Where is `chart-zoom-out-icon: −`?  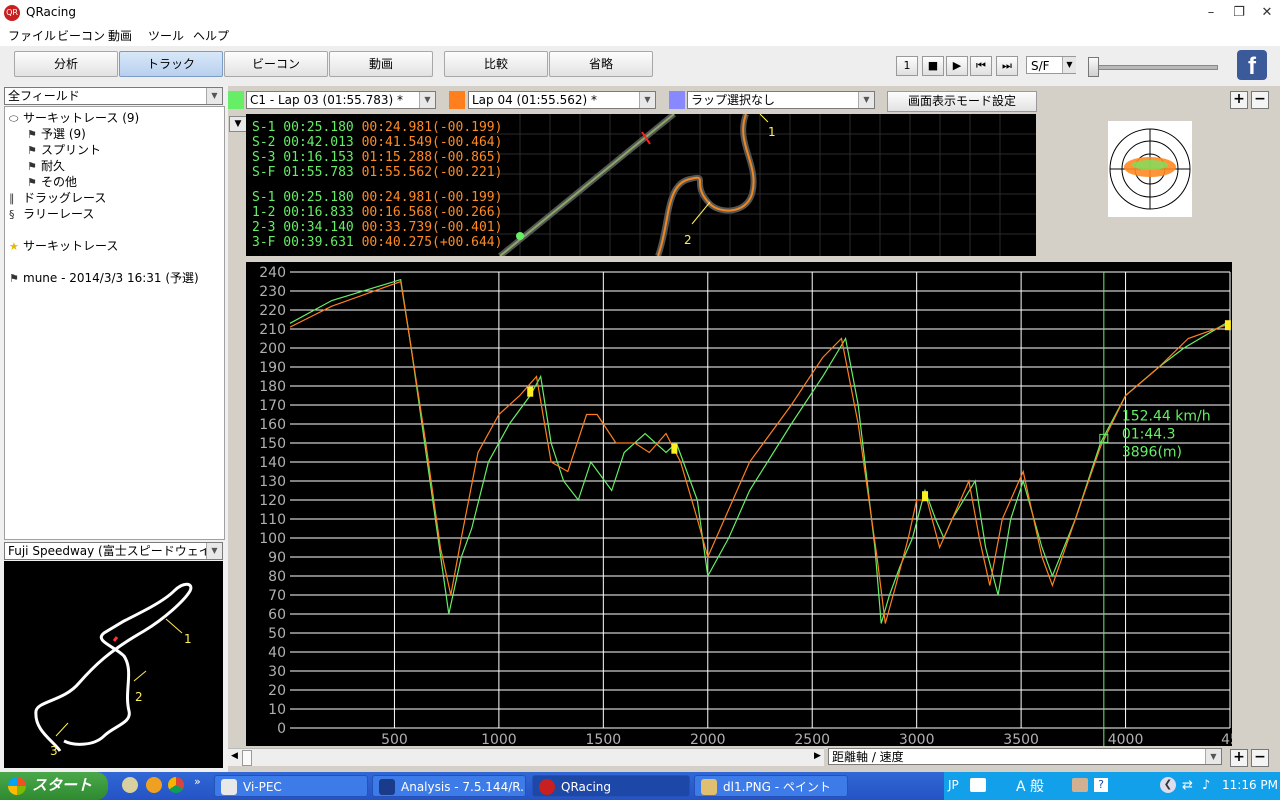
chart-zoom-out-icon: − is located at coordinates (1260, 758).